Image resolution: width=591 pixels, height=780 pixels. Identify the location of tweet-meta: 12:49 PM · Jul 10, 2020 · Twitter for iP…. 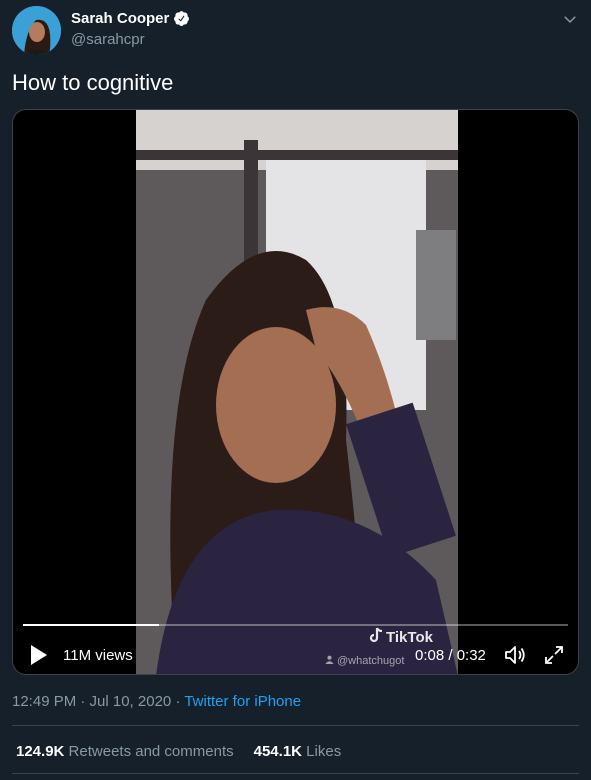
(156, 701).